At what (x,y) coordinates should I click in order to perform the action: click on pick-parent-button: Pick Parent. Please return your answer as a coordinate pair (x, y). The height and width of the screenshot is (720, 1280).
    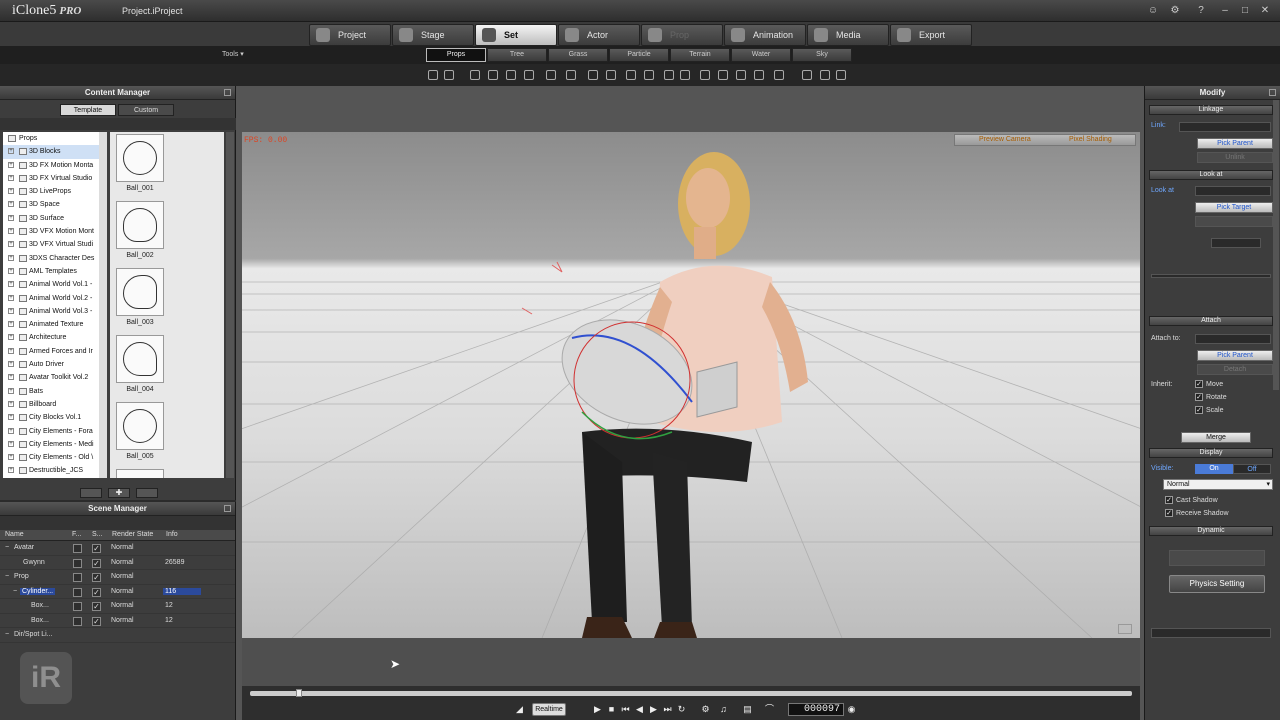
    Looking at the image, I should click on (1235, 143).